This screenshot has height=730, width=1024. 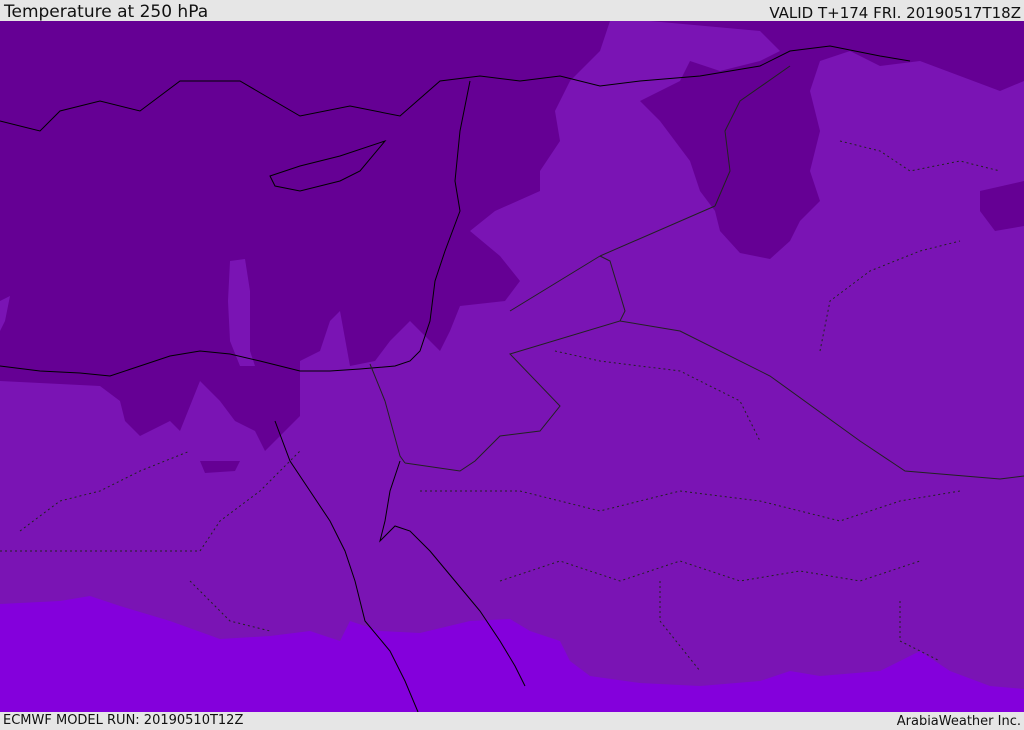 What do you see at coordinates (123, 720) in the screenshot?
I see `model-run-label: ECMWF MODEL RUN: 20190510T12Z` at bounding box center [123, 720].